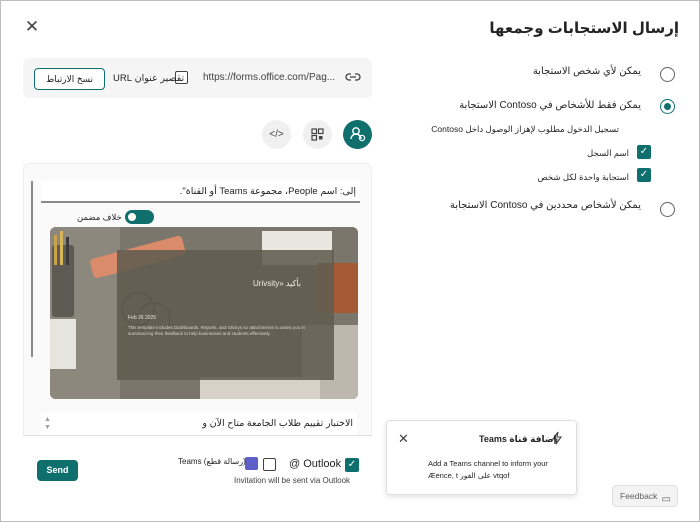  What do you see at coordinates (212, 461) in the screenshot?
I see `teams-label: Teams (رسالة قطع)` at bounding box center [212, 461].